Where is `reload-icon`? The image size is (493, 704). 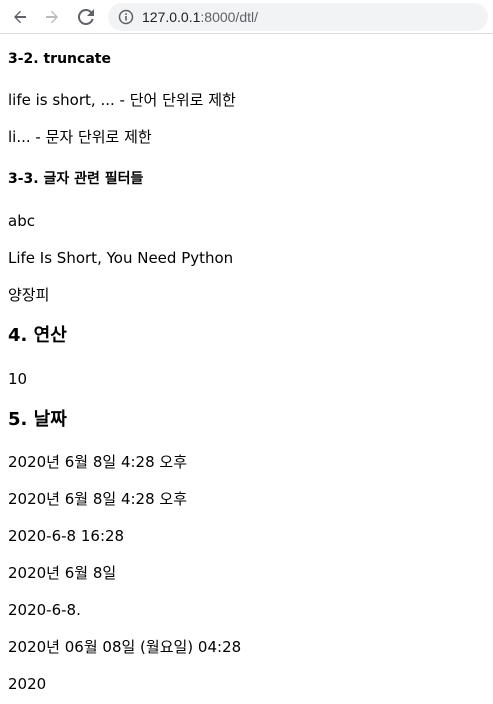 reload-icon is located at coordinates (86, 17).